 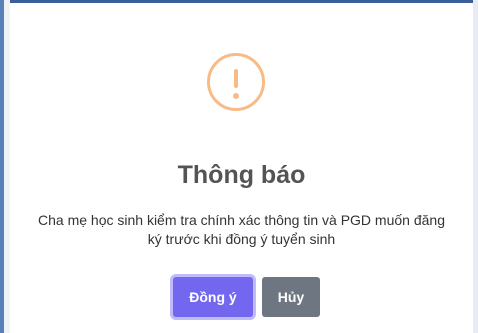 I want to click on confirm-button: Đồng ý, so click(x=213, y=297).